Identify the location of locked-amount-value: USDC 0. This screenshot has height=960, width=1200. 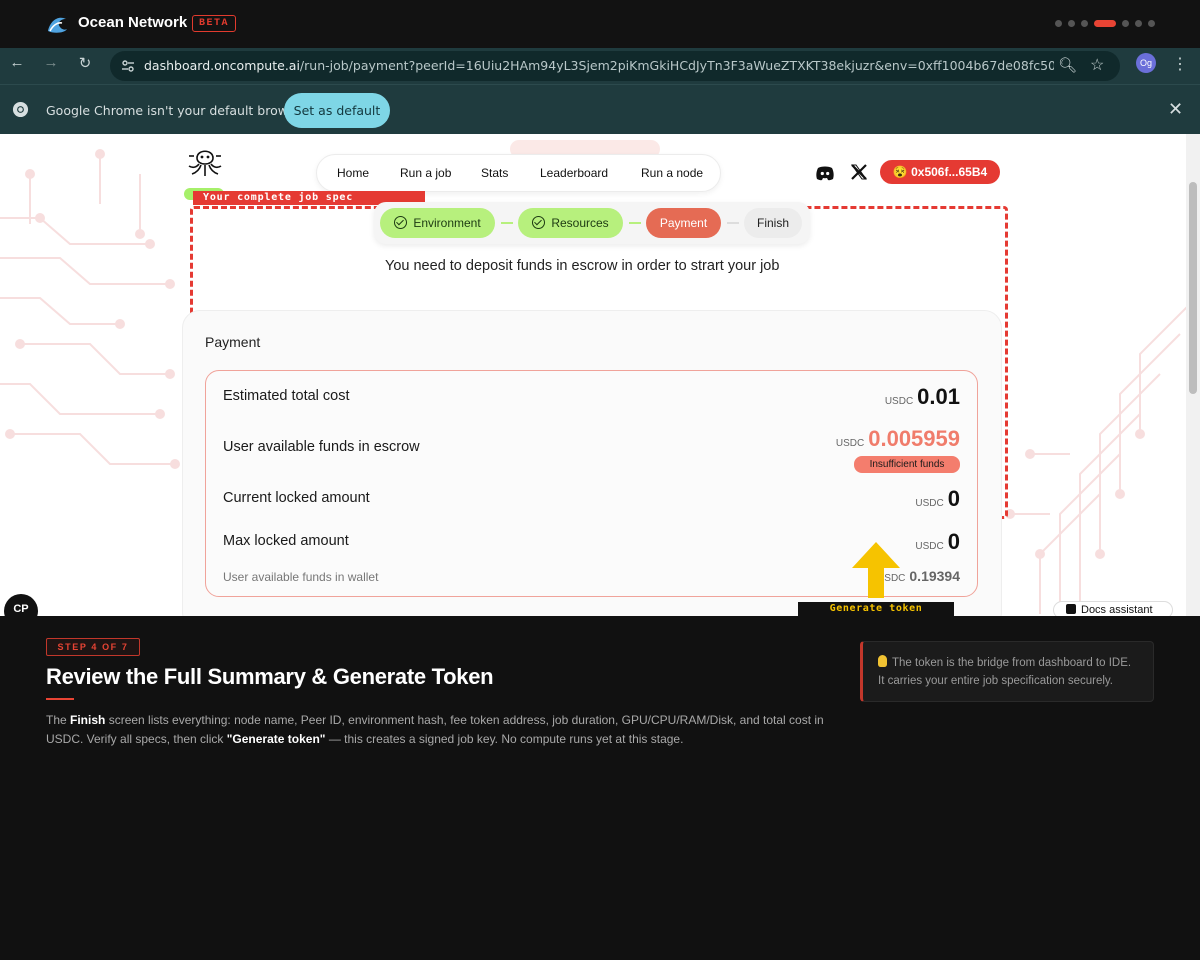
(937, 499).